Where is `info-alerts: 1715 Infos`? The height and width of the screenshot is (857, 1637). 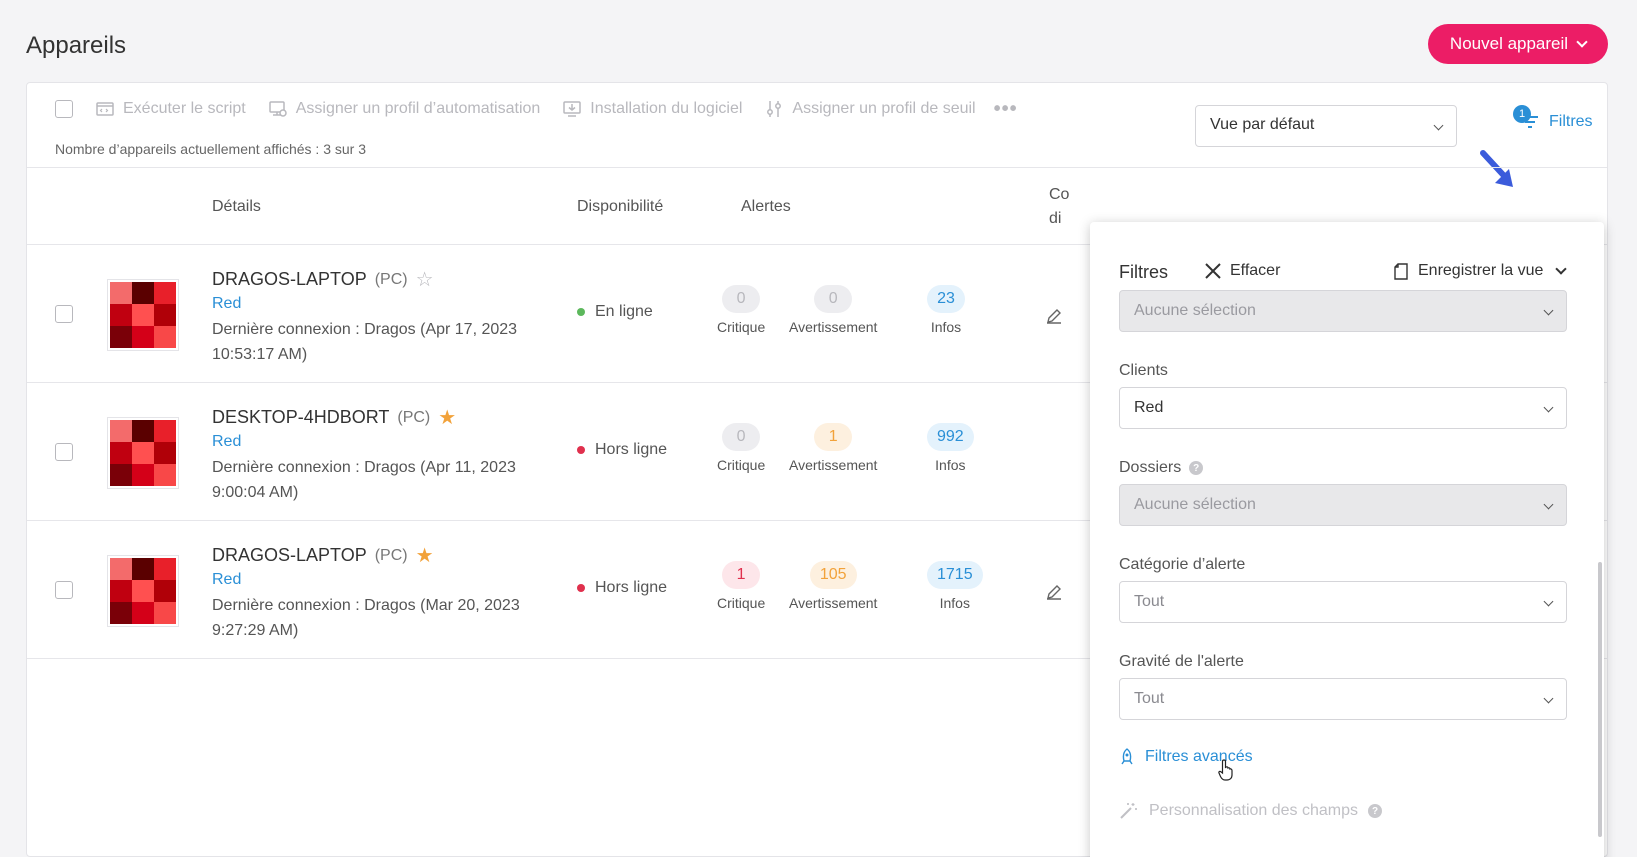 info-alerts: 1715 Infos is located at coordinates (955, 586).